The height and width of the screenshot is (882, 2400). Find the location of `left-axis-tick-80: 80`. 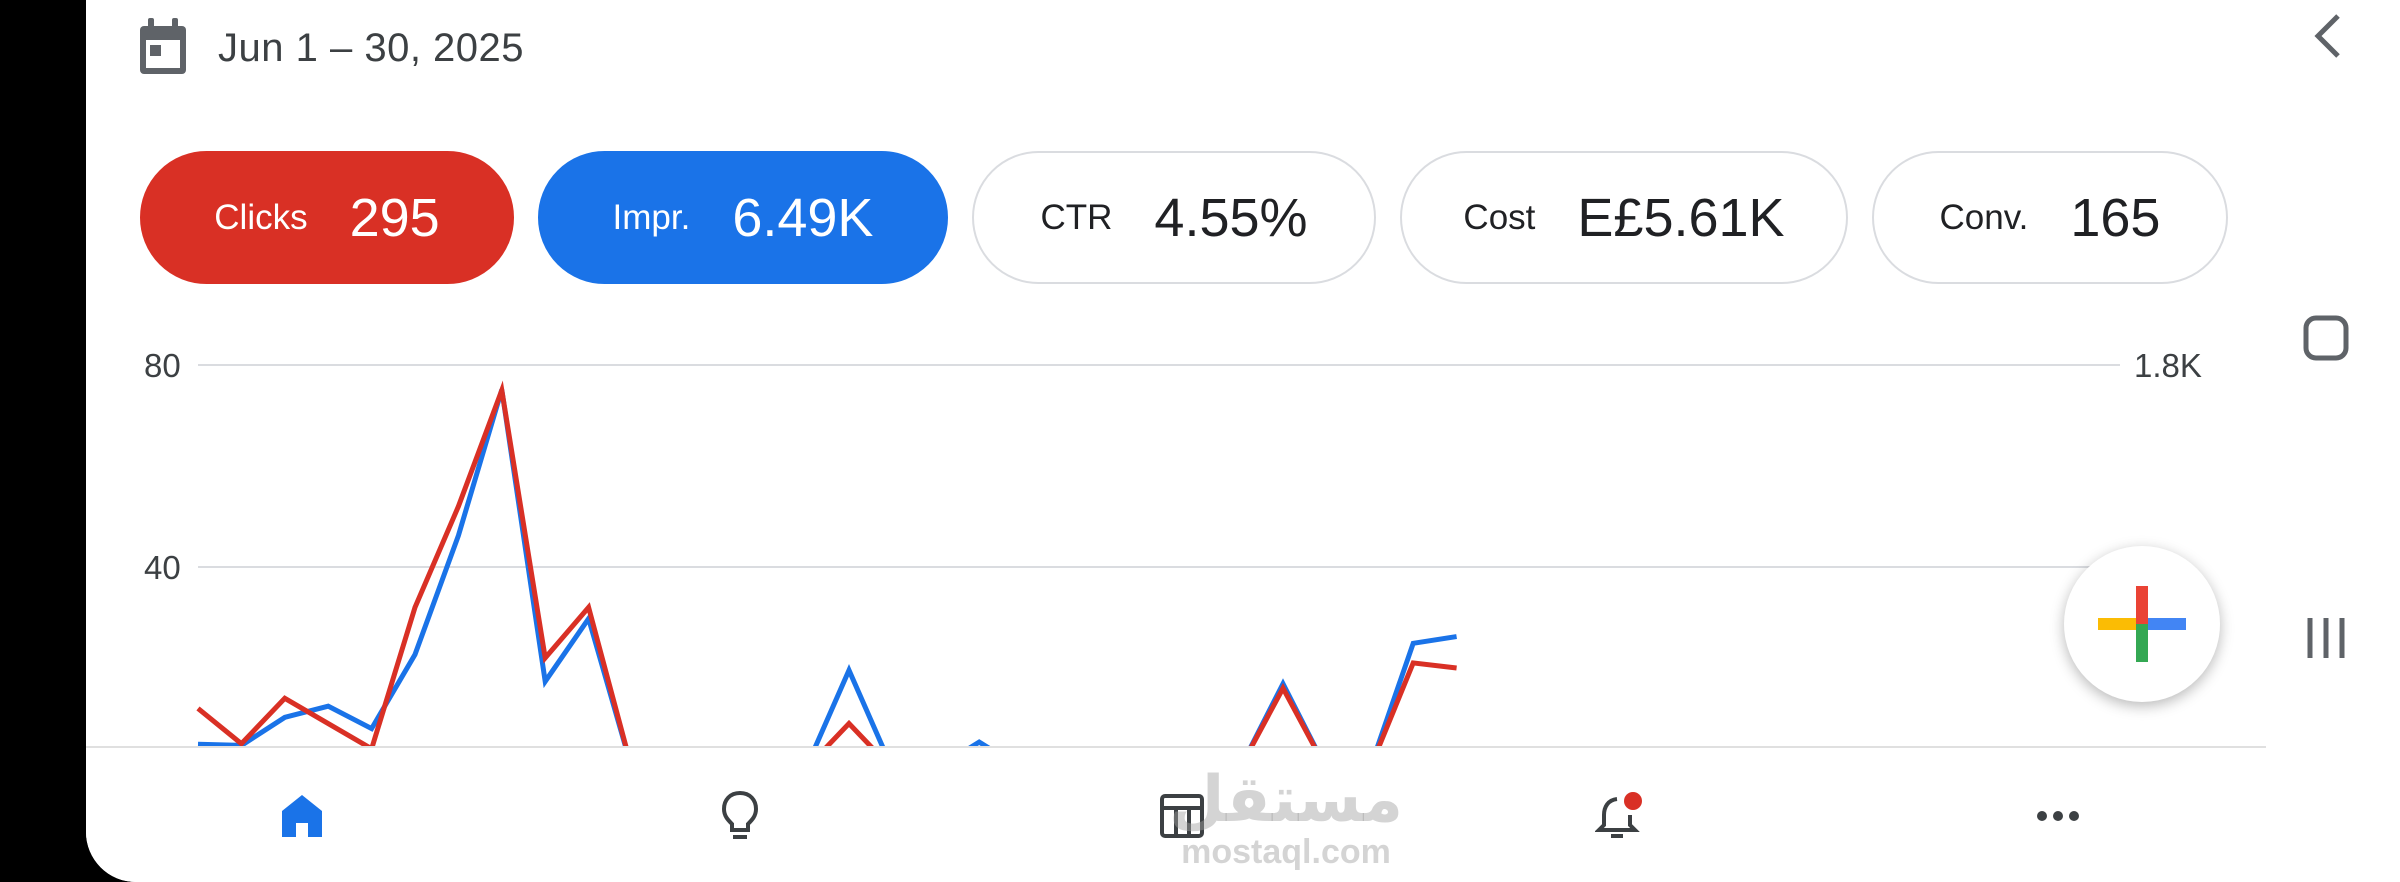

left-axis-tick-80: 80 is located at coordinates (162, 365).